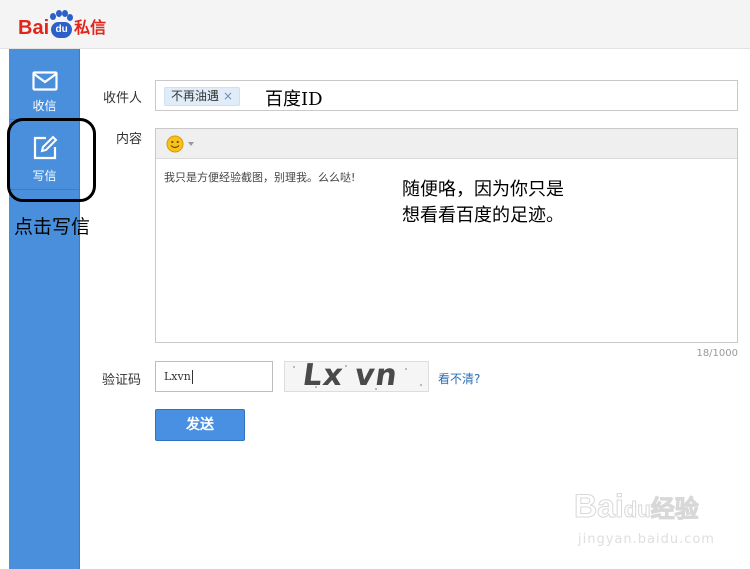 Image resolution: width=750 pixels, height=569 pixels. What do you see at coordinates (45, 81) in the screenshot?
I see `envelope-icon` at bounding box center [45, 81].